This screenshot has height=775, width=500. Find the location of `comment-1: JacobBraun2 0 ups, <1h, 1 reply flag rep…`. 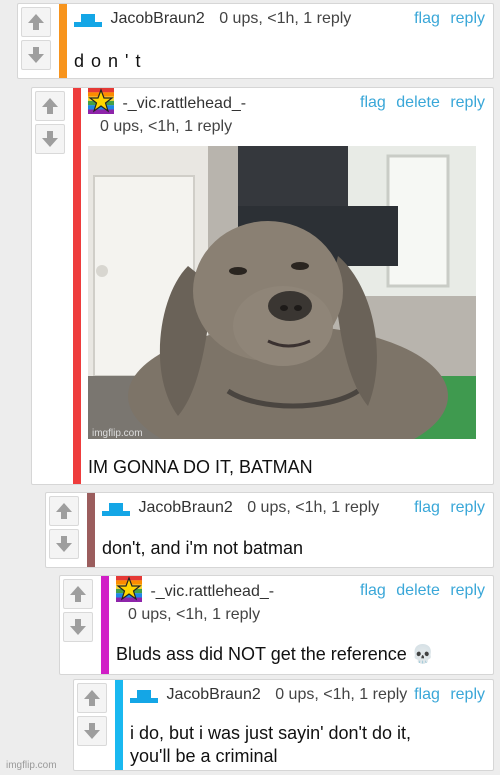

comment-1: JacobBraun2 0 ups, <1h, 1 reply flag rep… is located at coordinates (255, 41).